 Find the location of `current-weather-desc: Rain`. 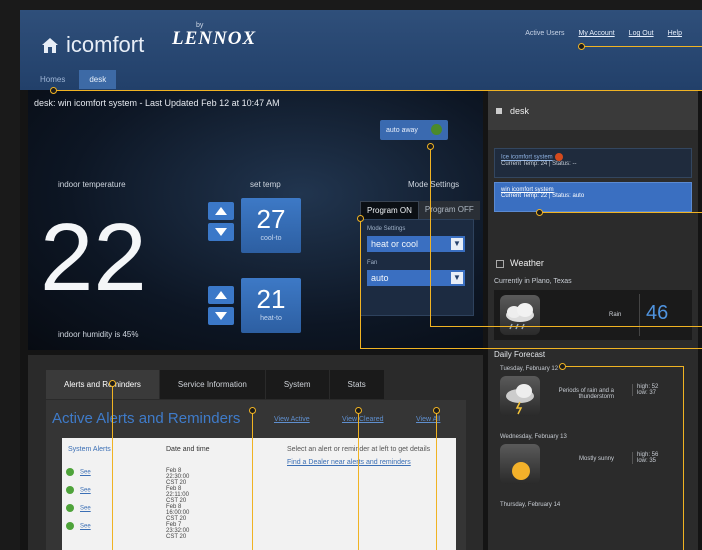

current-weather-desc: Rain is located at coordinates (615, 315).